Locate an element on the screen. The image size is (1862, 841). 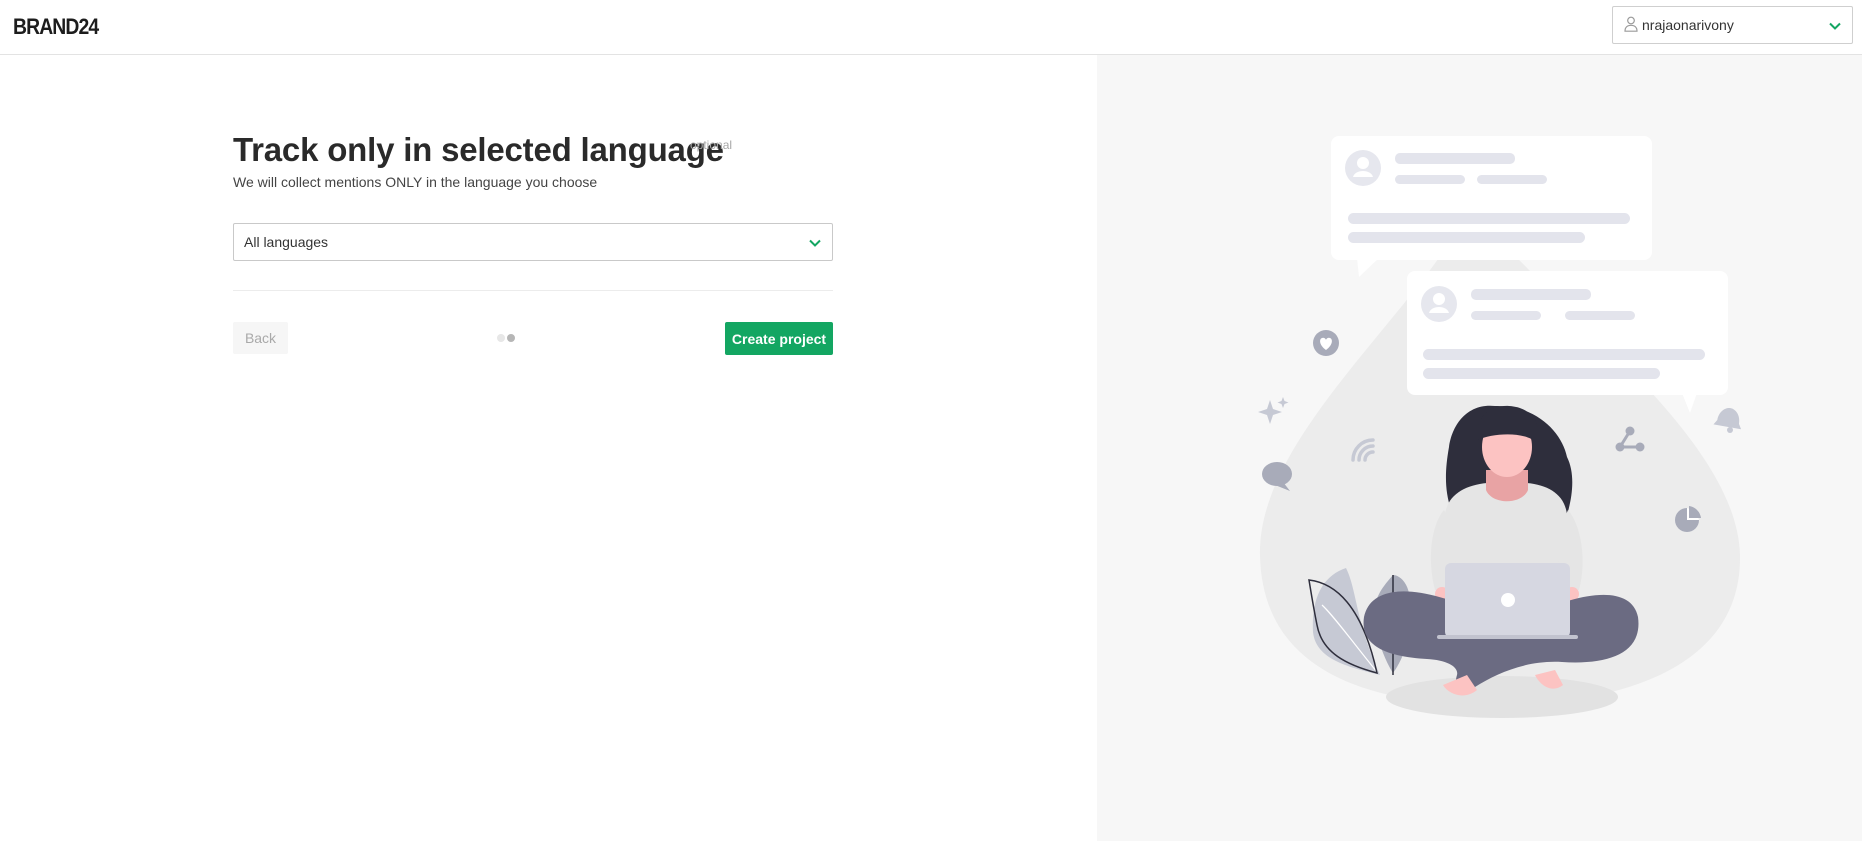
user-name: nrajaonarivony is located at coordinates (1688, 25).